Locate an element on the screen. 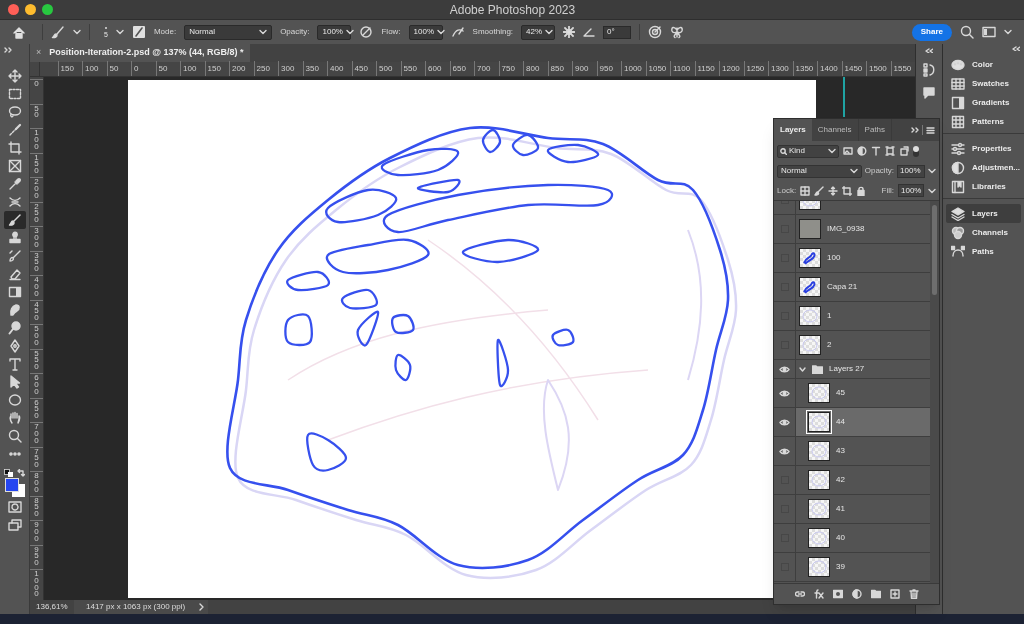 The width and height of the screenshot is (1024, 624). pressure-size-icon is located at coordinates (655, 32).